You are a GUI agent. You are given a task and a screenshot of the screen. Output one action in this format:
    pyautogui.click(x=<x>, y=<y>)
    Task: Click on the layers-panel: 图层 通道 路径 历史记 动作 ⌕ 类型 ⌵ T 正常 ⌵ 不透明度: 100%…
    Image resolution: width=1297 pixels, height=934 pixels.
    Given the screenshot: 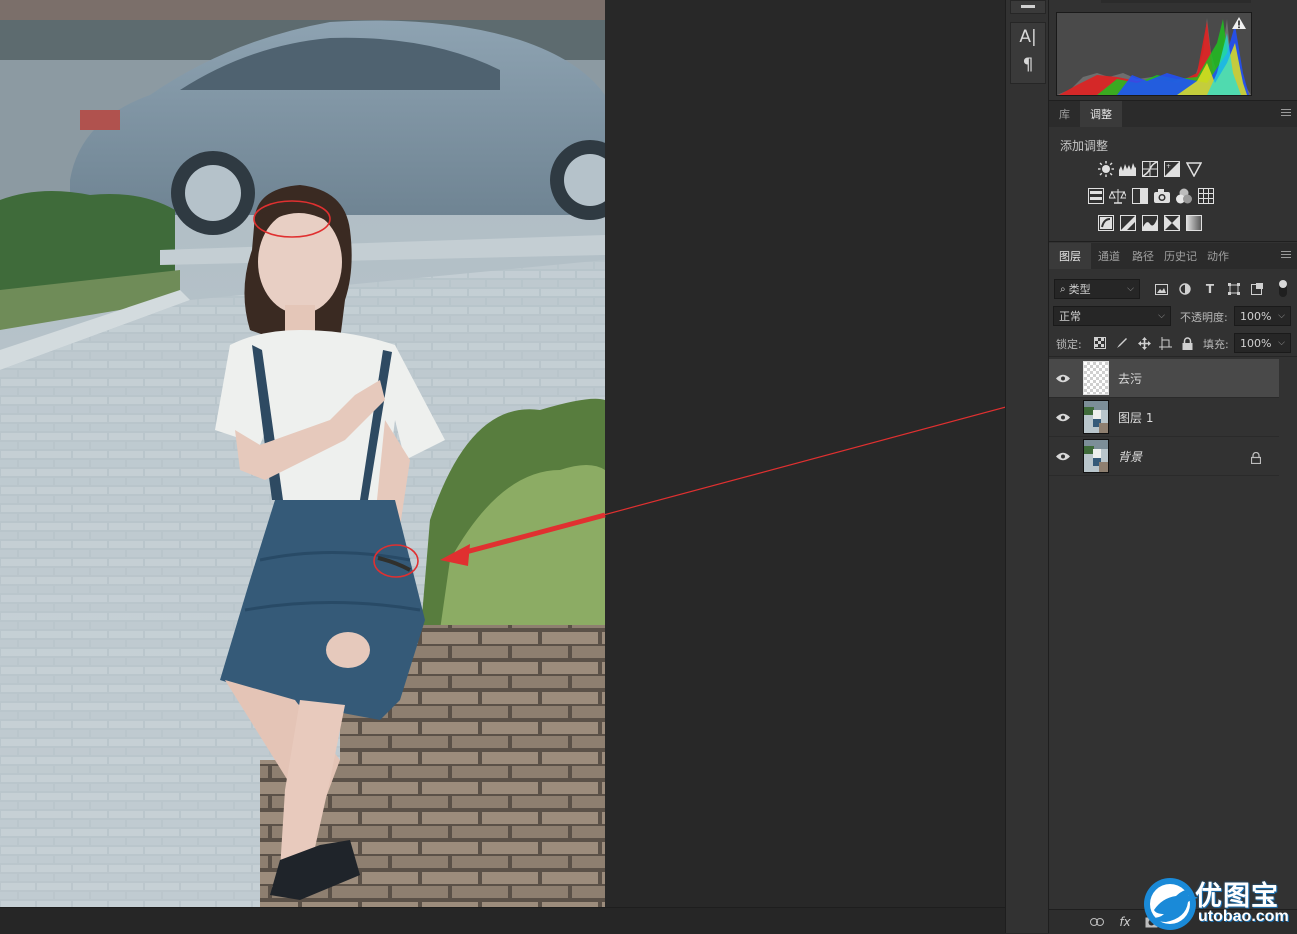 What is the action you would take?
    pyautogui.click(x=1173, y=588)
    